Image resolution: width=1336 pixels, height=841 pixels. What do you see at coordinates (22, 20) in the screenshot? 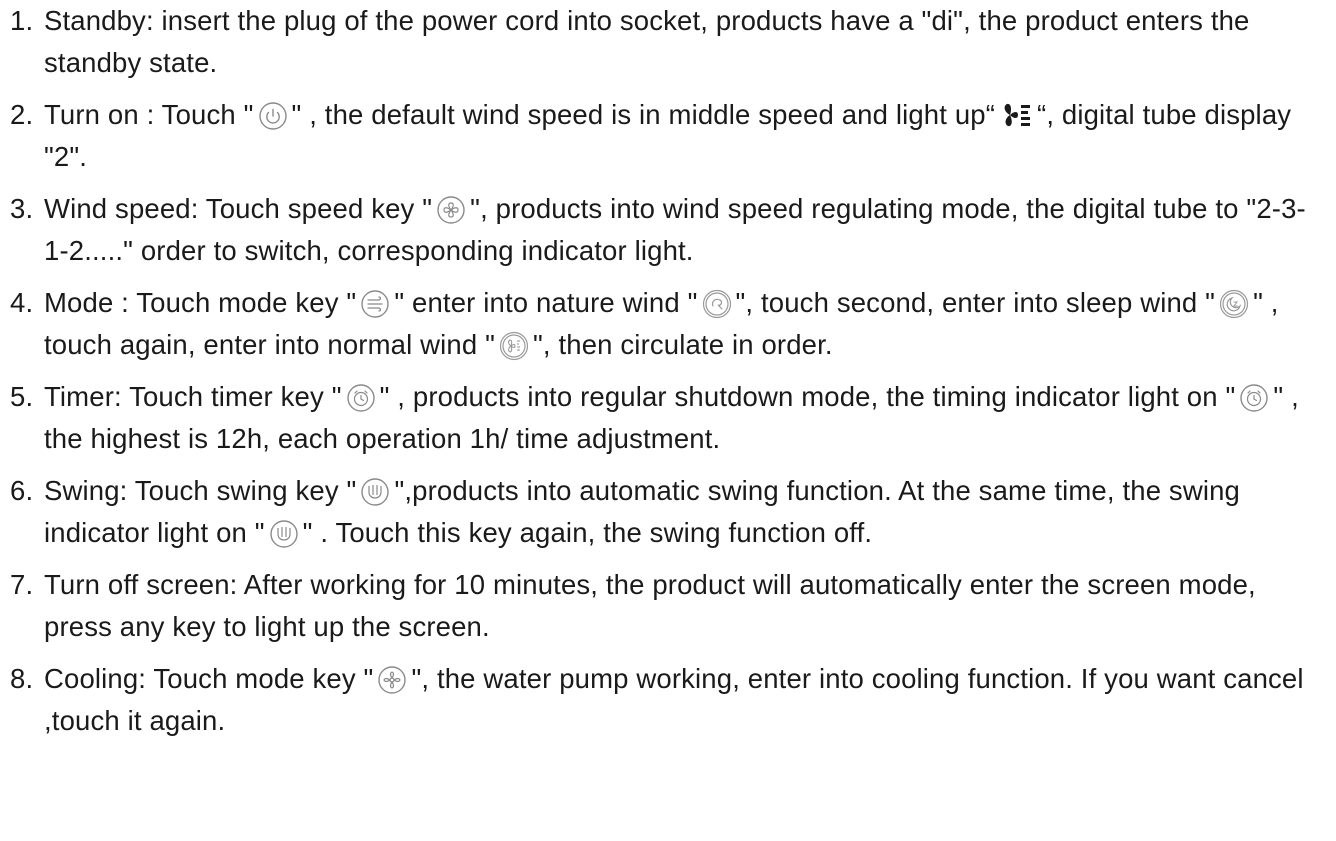
I see `item-number: 1.` at bounding box center [22, 20].